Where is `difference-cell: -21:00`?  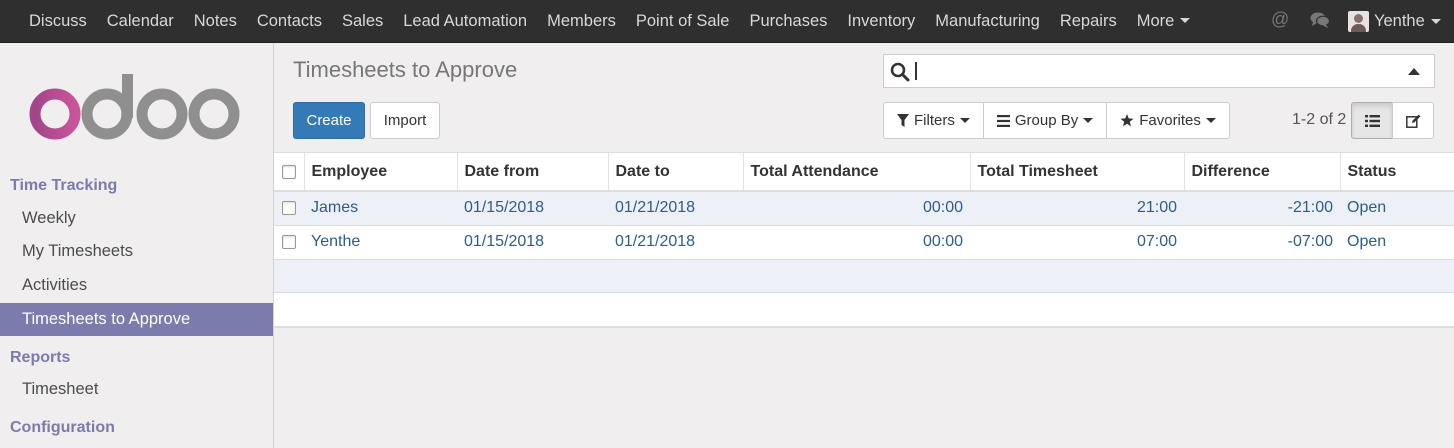
difference-cell: -21:00 is located at coordinates (1262, 207).